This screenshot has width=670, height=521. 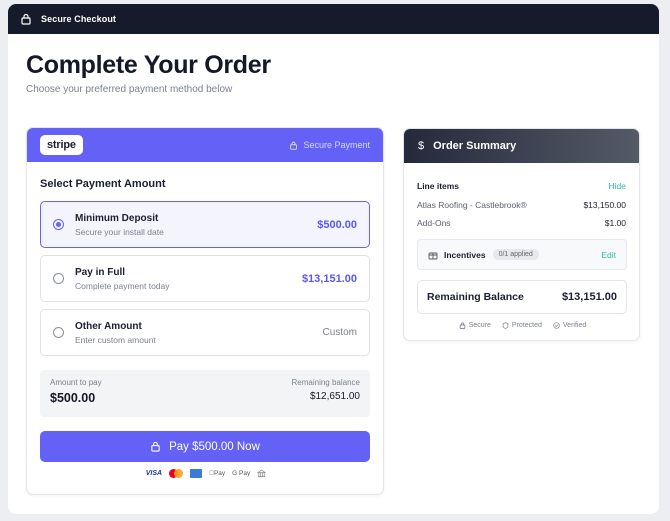 What do you see at coordinates (205, 473) in the screenshot?
I see `payment-methods: VISA Pay G Pay` at bounding box center [205, 473].